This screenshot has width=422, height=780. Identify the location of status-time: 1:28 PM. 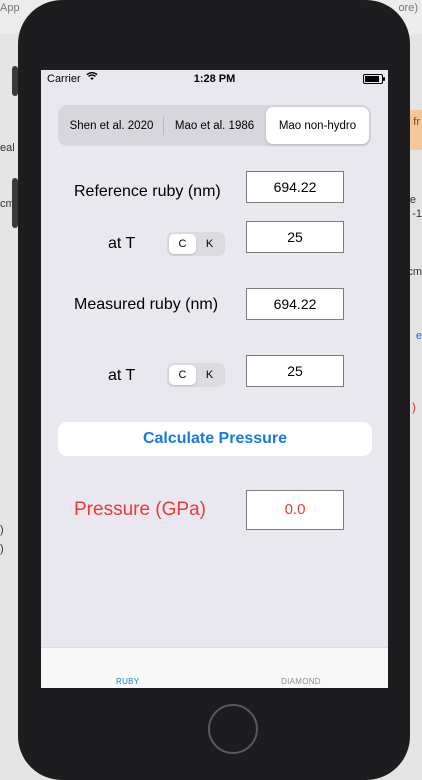
(214, 79).